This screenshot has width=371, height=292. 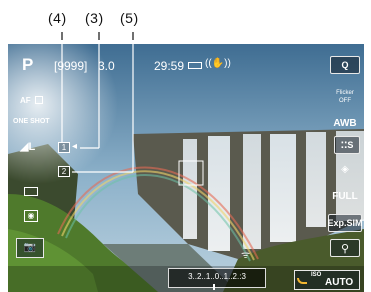 What do you see at coordinates (218, 63) in the screenshot?
I see `image-stabilizer-icon: ((✋))` at bounding box center [218, 63].